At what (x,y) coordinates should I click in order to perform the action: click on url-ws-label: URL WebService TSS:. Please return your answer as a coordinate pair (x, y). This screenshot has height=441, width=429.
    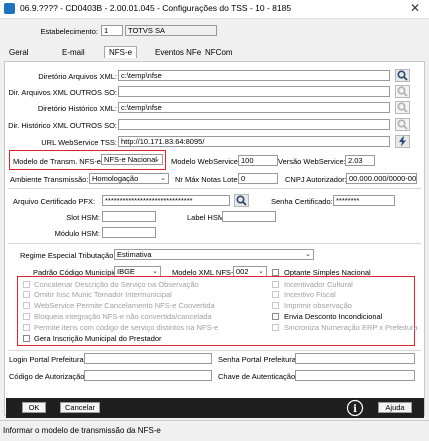
    Looking at the image, I should click on (79, 142).